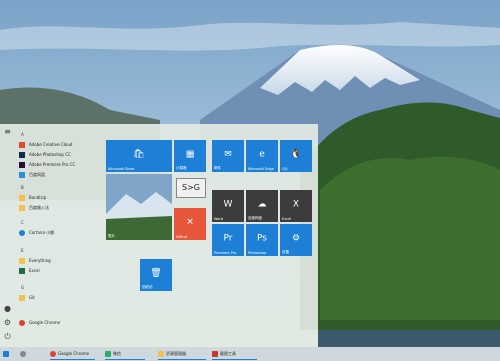 The height and width of the screenshot is (361, 500). I want to click on app-item: 百度网盘, so click(59, 175).